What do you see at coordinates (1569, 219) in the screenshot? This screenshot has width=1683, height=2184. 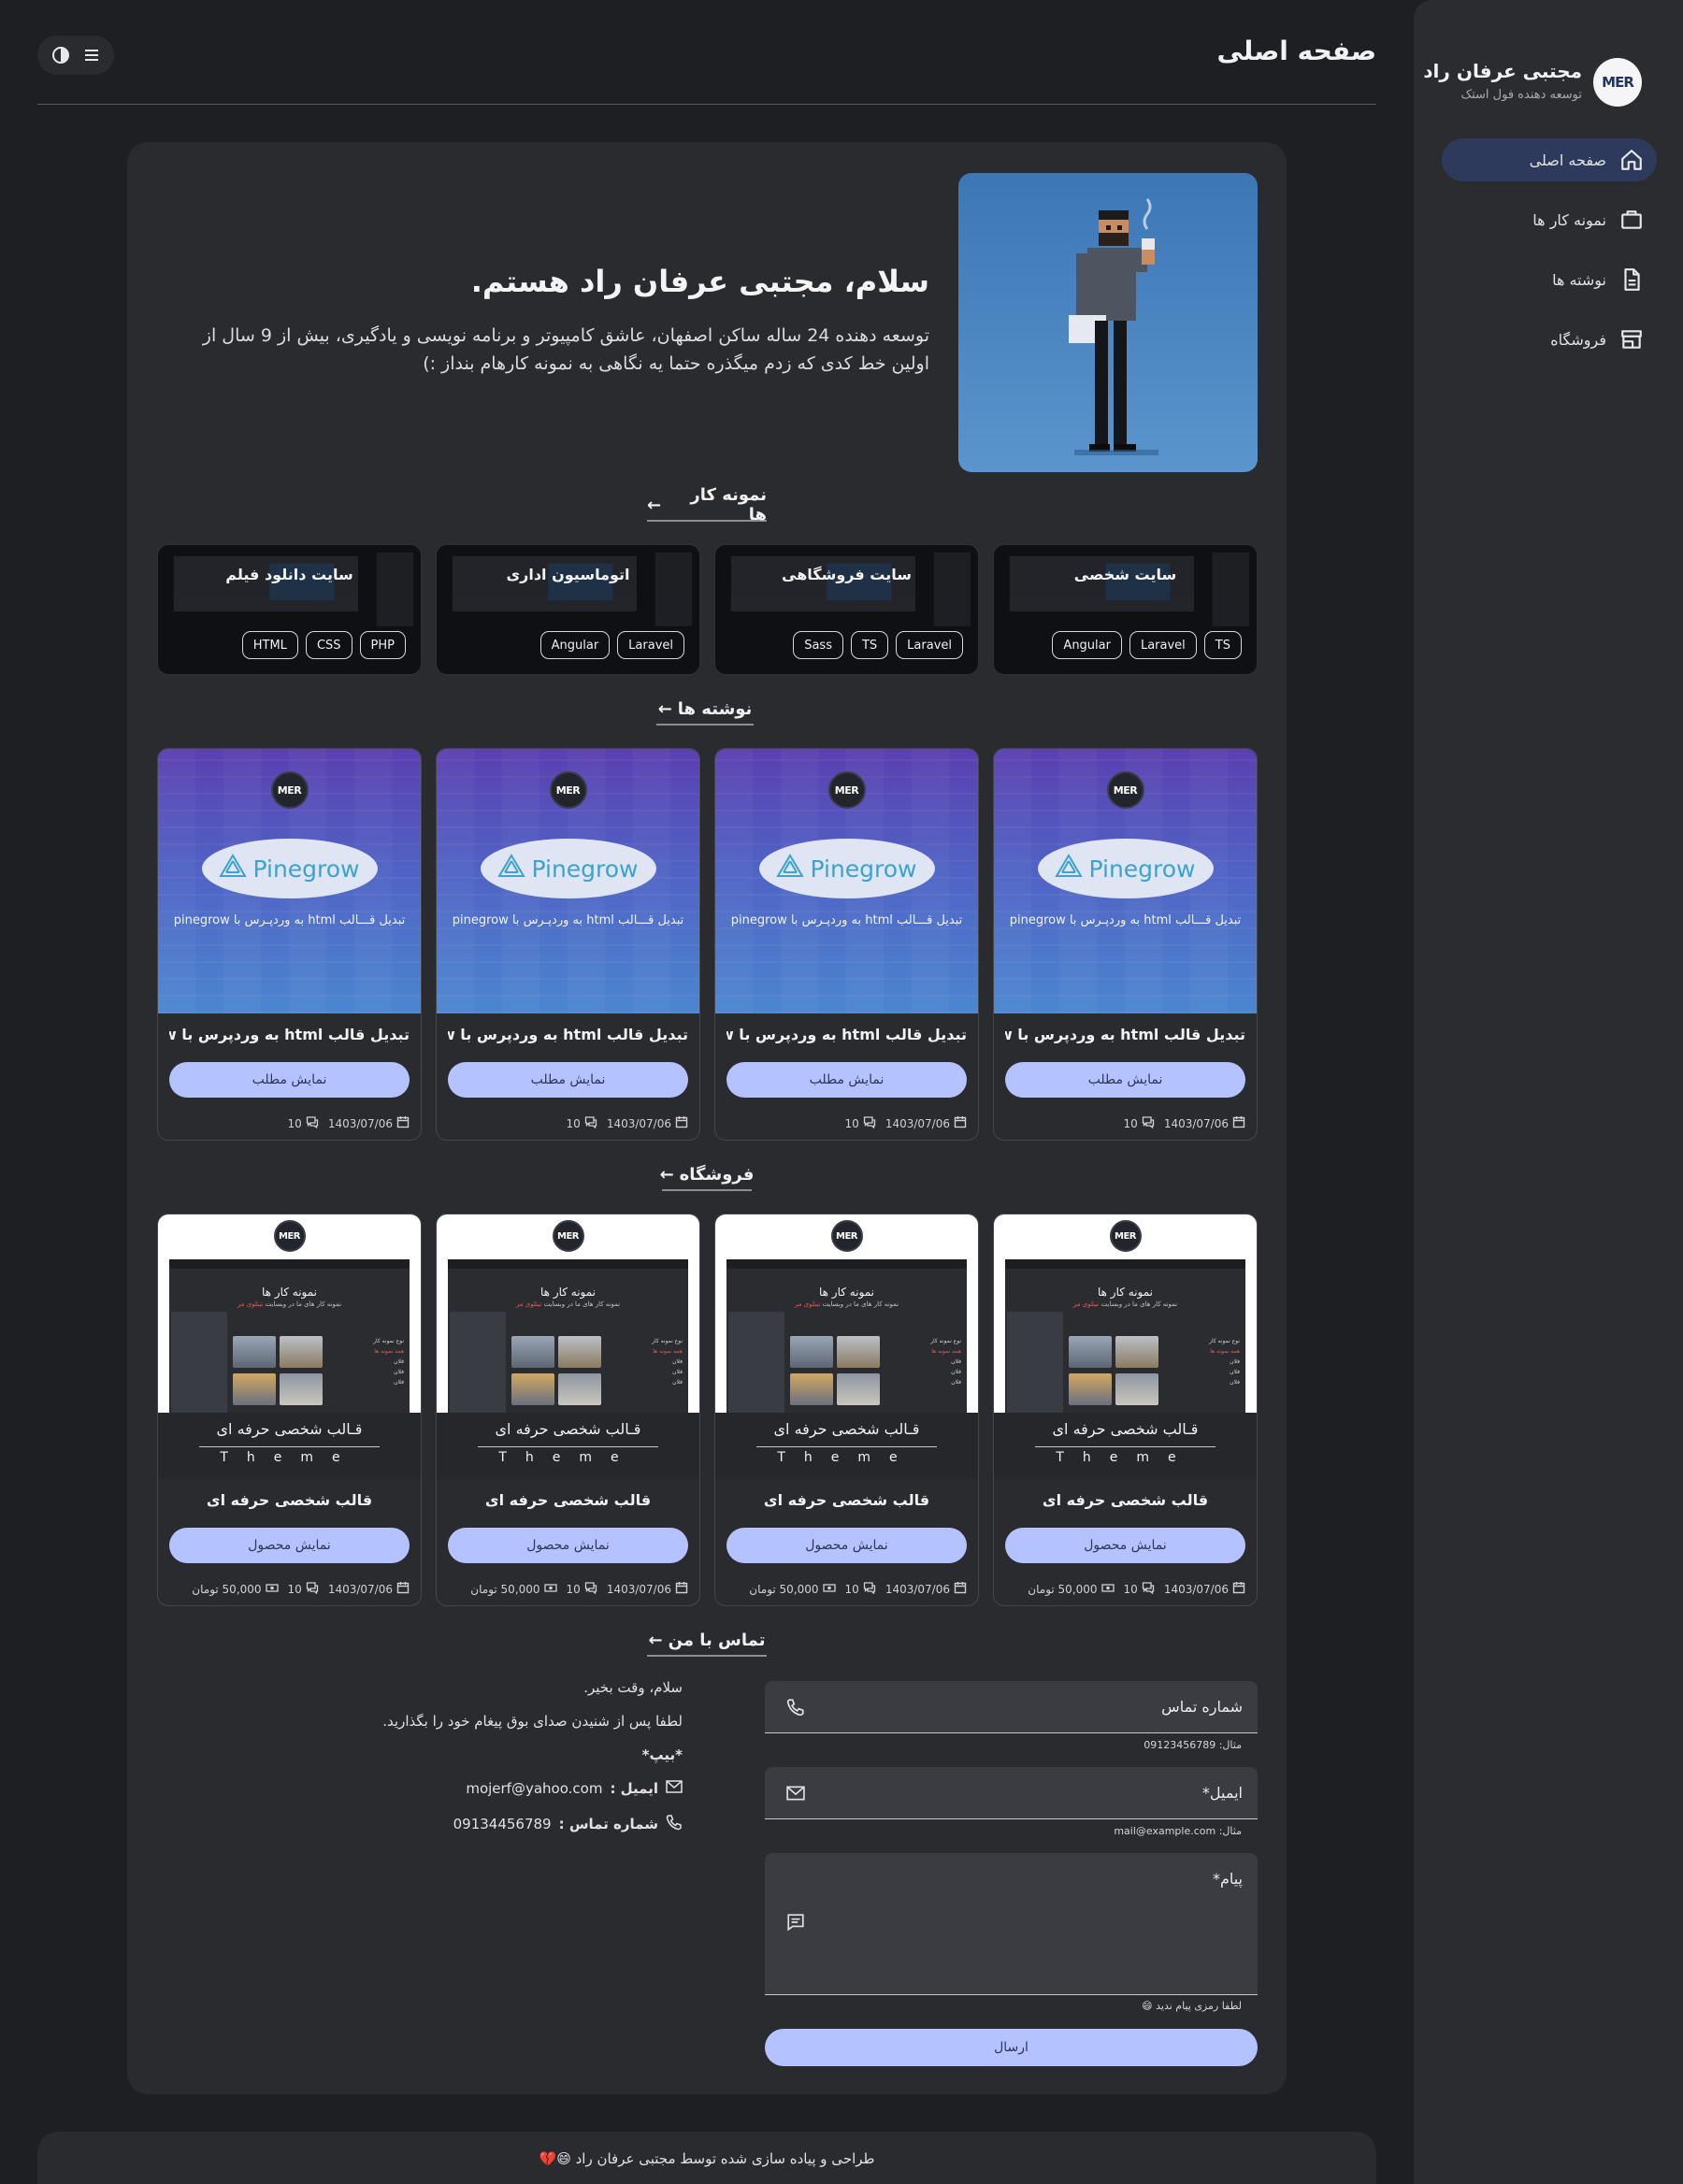 I see `sidebar-item-label: نمونه کار ها` at bounding box center [1569, 219].